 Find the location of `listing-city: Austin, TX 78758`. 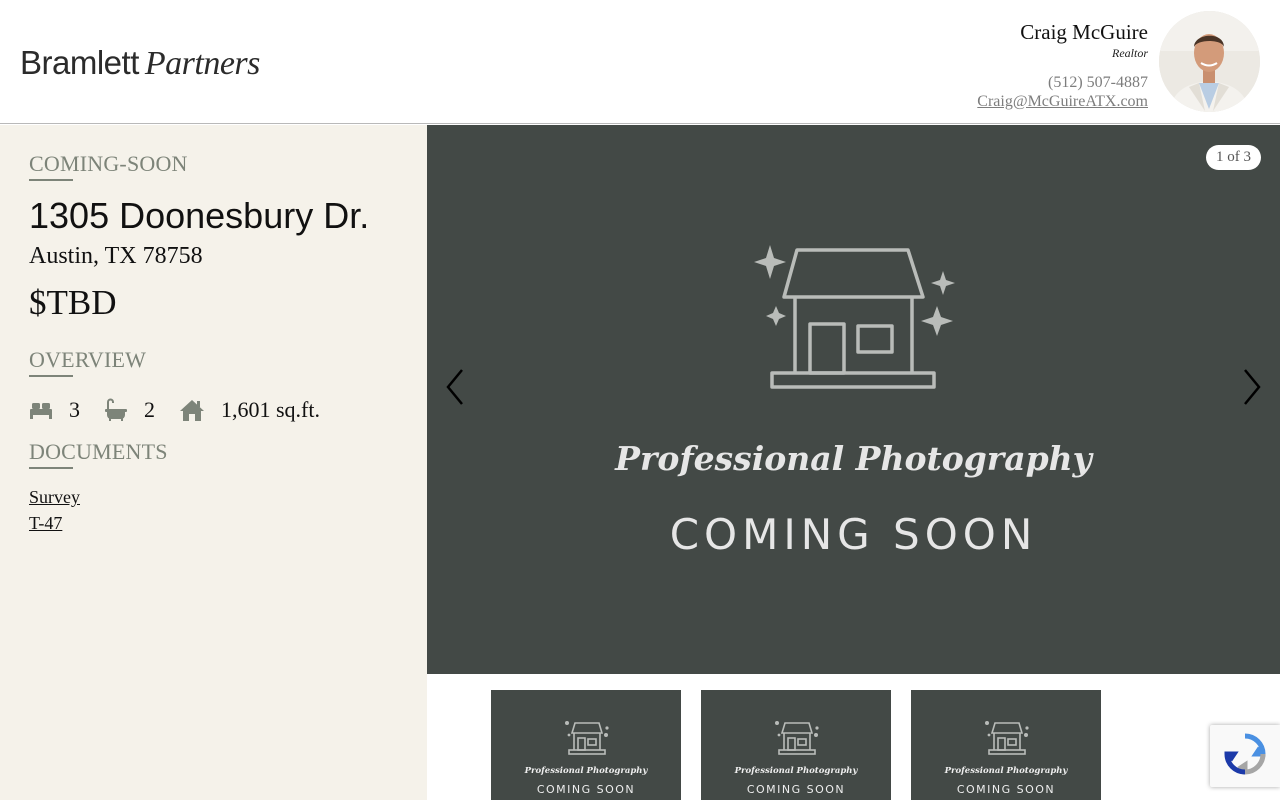

listing-city: Austin, TX 78758 is located at coordinates (116, 256).